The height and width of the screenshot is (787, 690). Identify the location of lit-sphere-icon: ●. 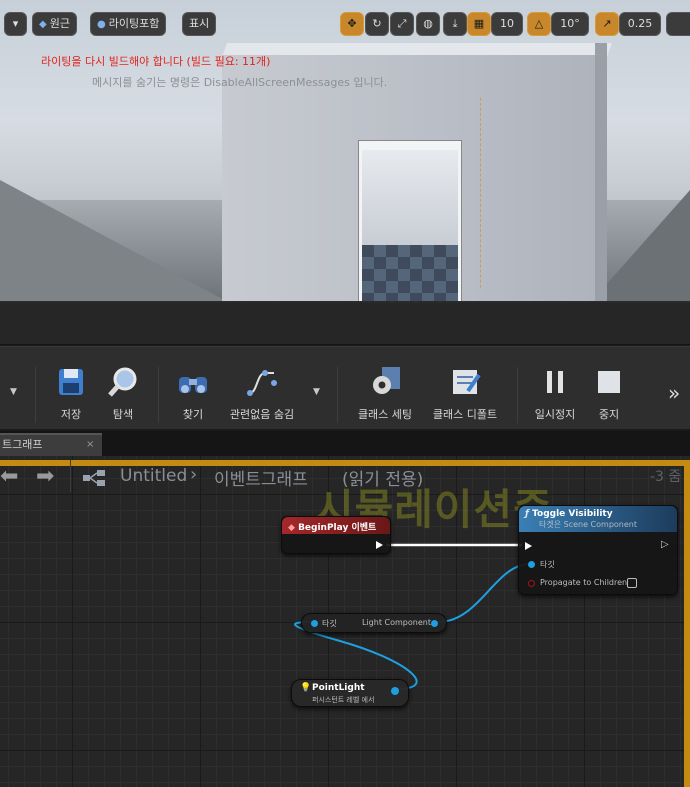
(101, 24).